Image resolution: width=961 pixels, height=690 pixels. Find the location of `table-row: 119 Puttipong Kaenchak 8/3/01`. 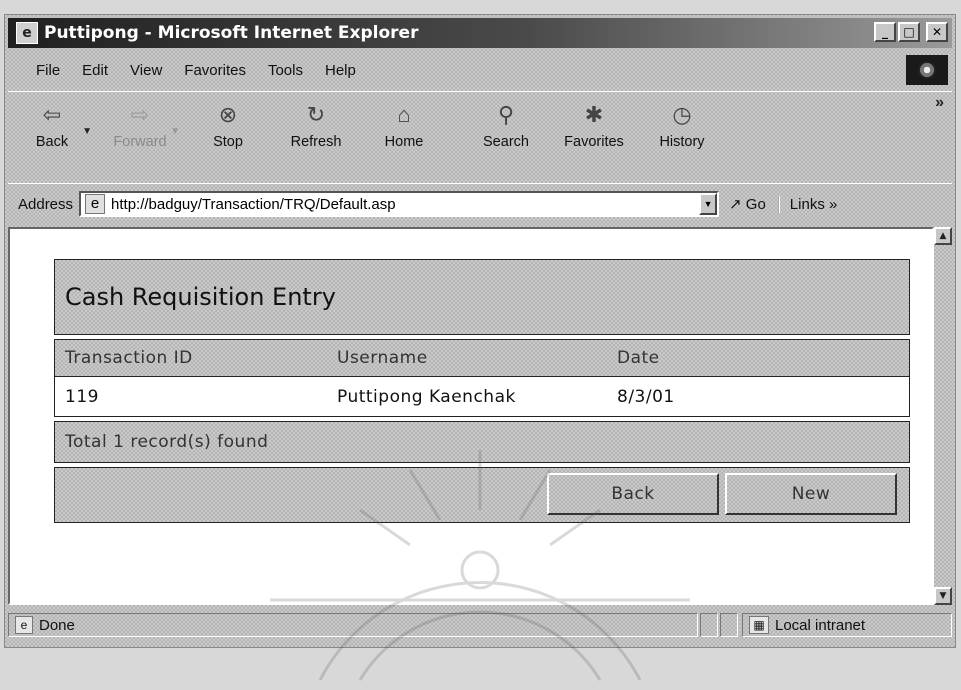

table-row: 119 Puttipong Kaenchak 8/3/01 is located at coordinates (482, 397).